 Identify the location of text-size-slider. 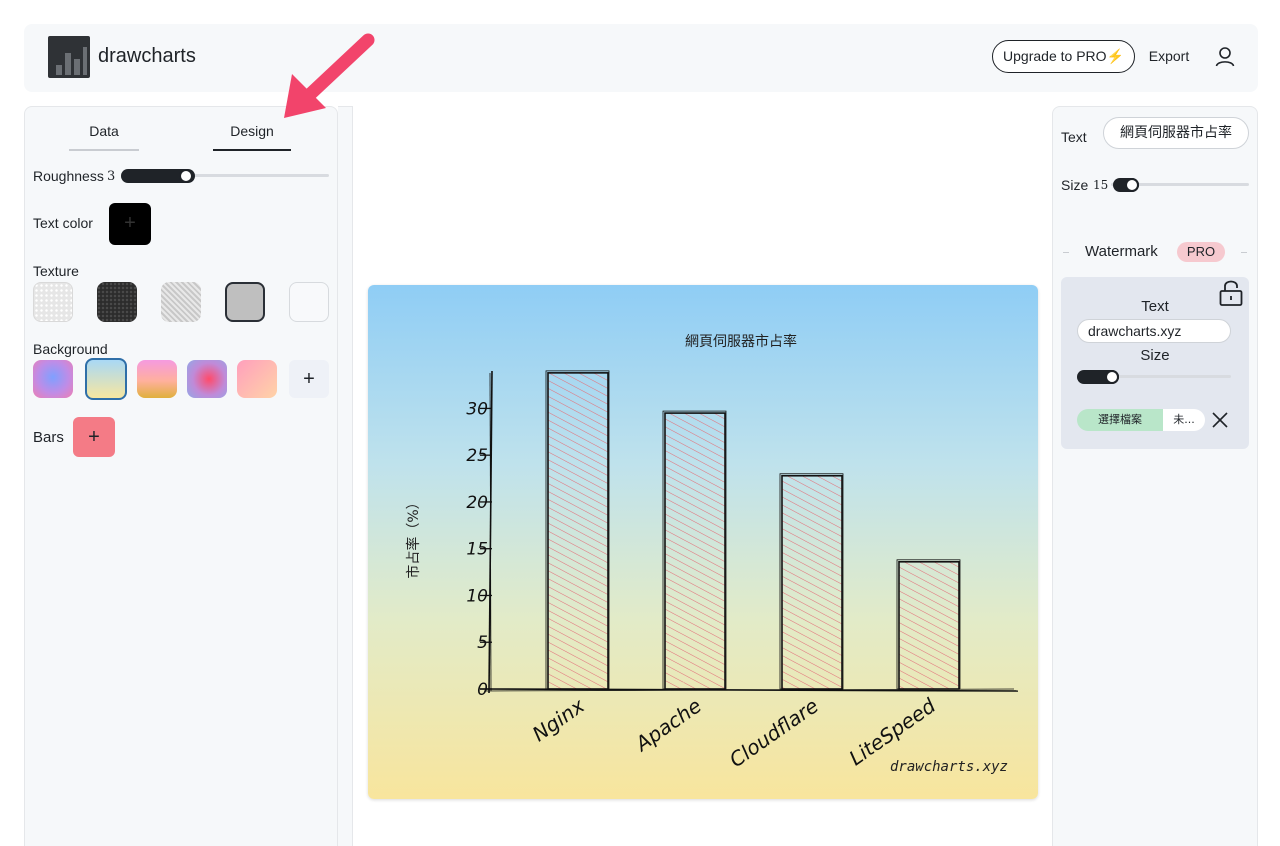
(1181, 184).